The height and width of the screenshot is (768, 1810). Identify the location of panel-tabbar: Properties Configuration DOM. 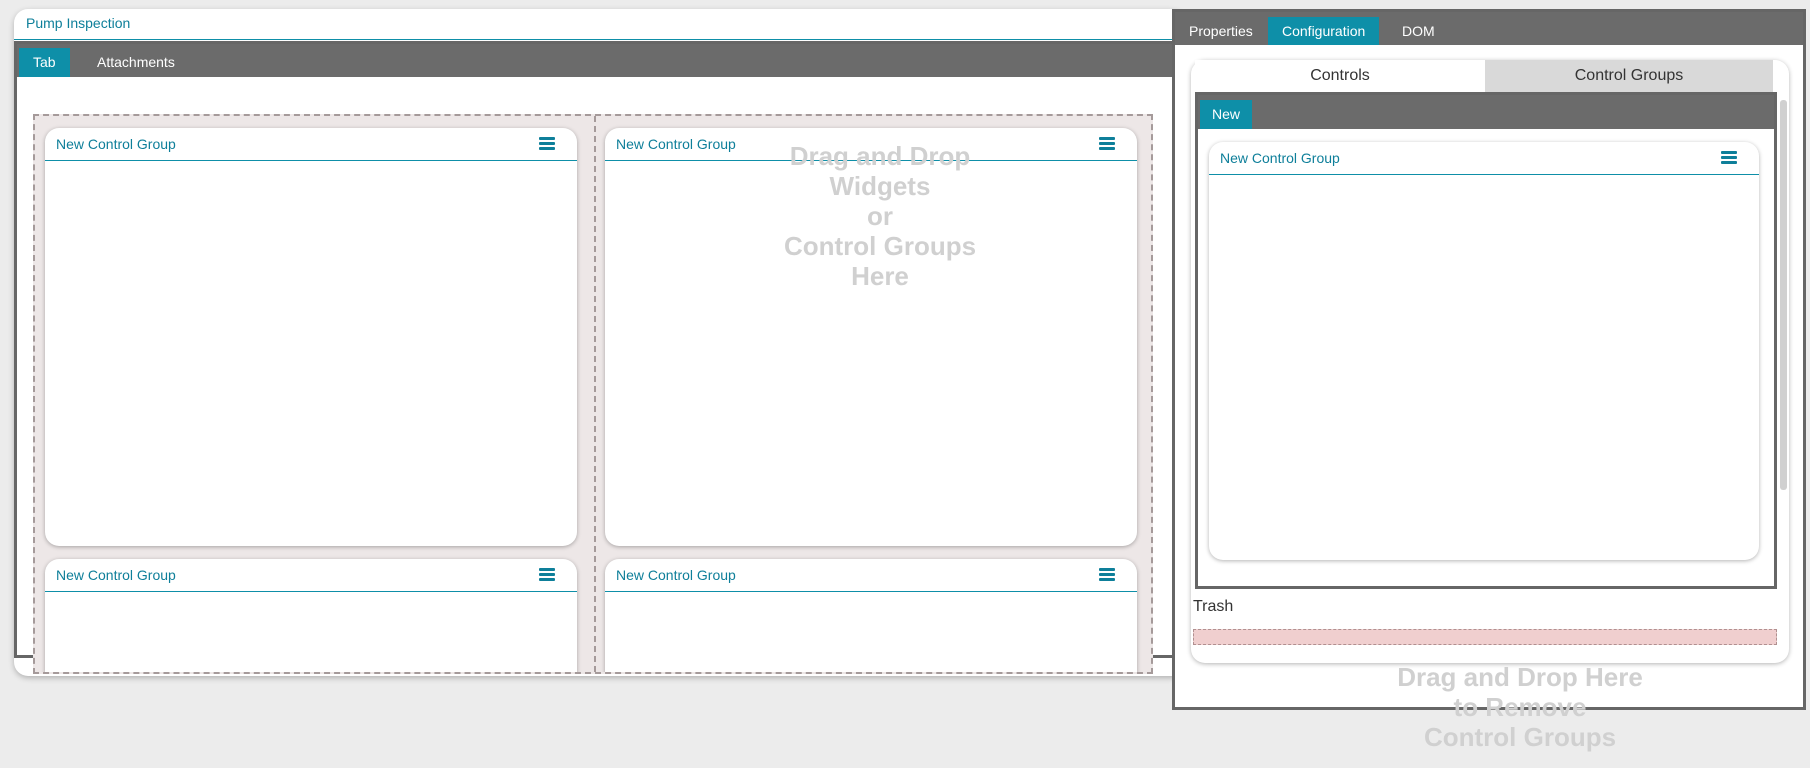
(1489, 28).